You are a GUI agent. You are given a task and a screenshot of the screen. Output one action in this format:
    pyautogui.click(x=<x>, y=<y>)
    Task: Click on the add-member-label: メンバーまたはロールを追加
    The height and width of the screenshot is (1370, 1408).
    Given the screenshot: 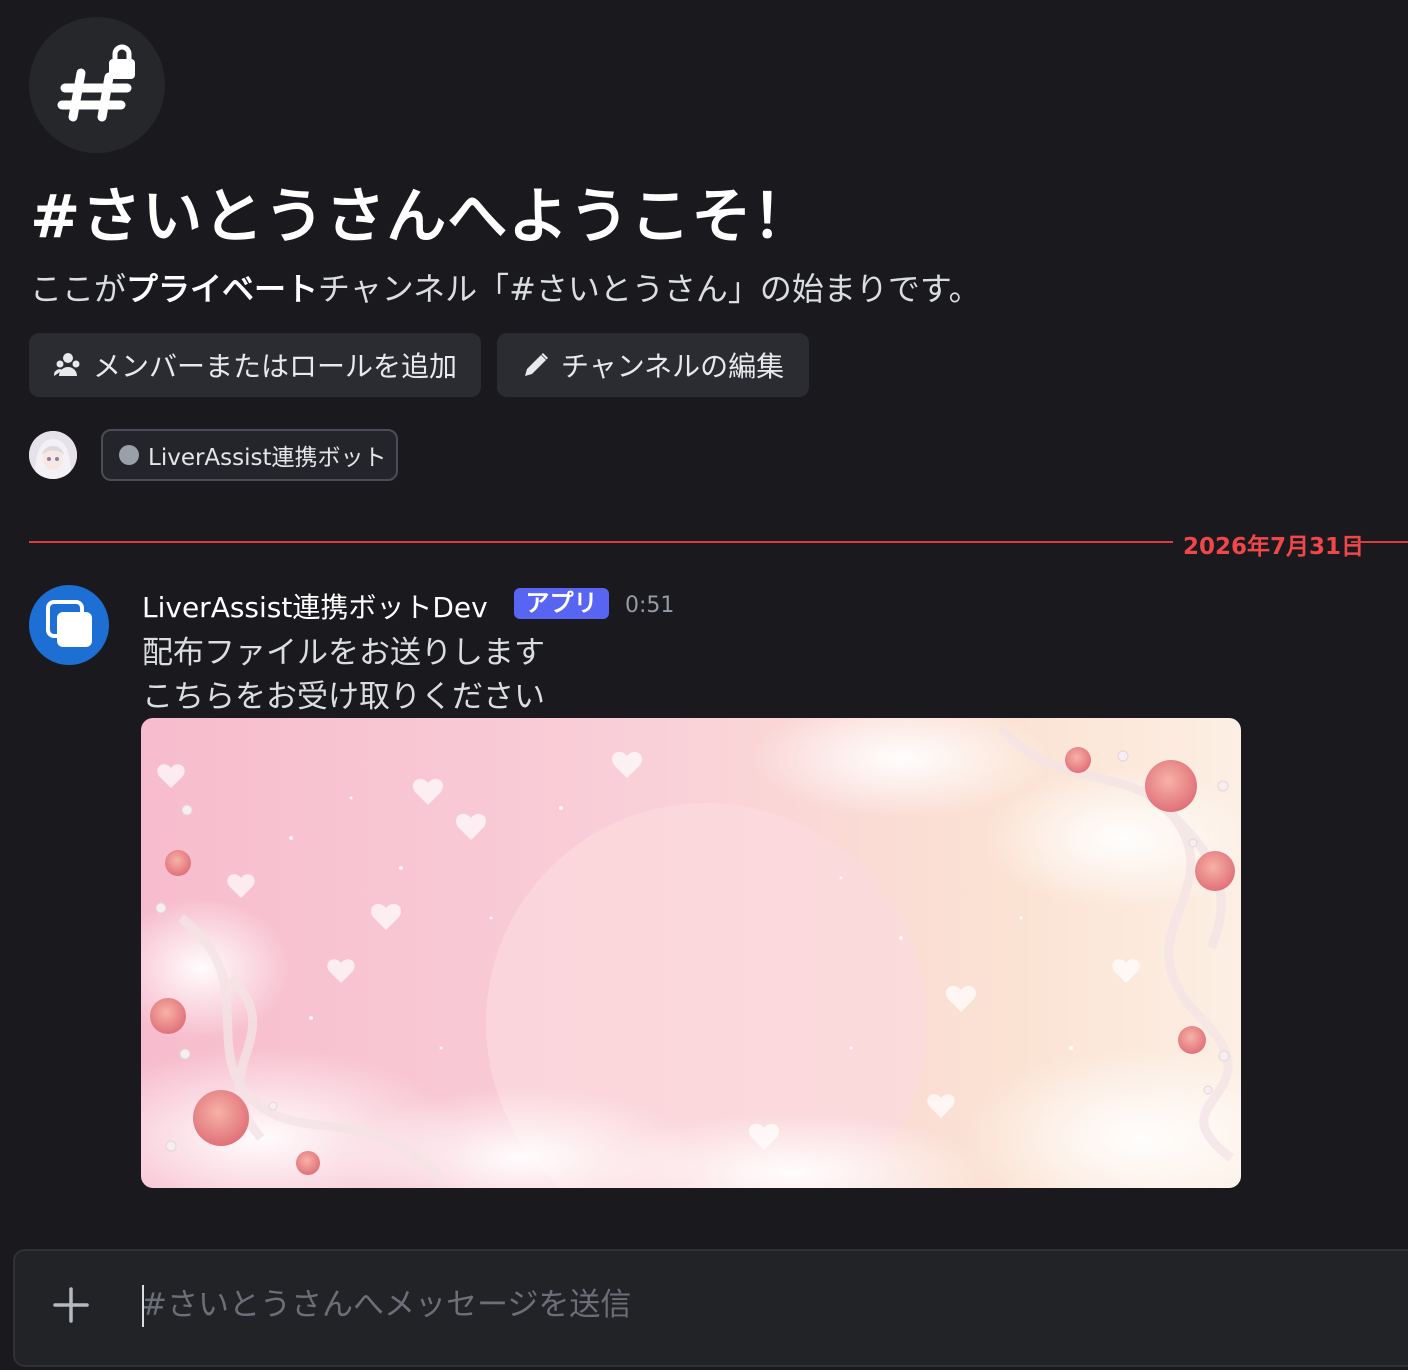 What is the action you would take?
    pyautogui.click(x=275, y=366)
    